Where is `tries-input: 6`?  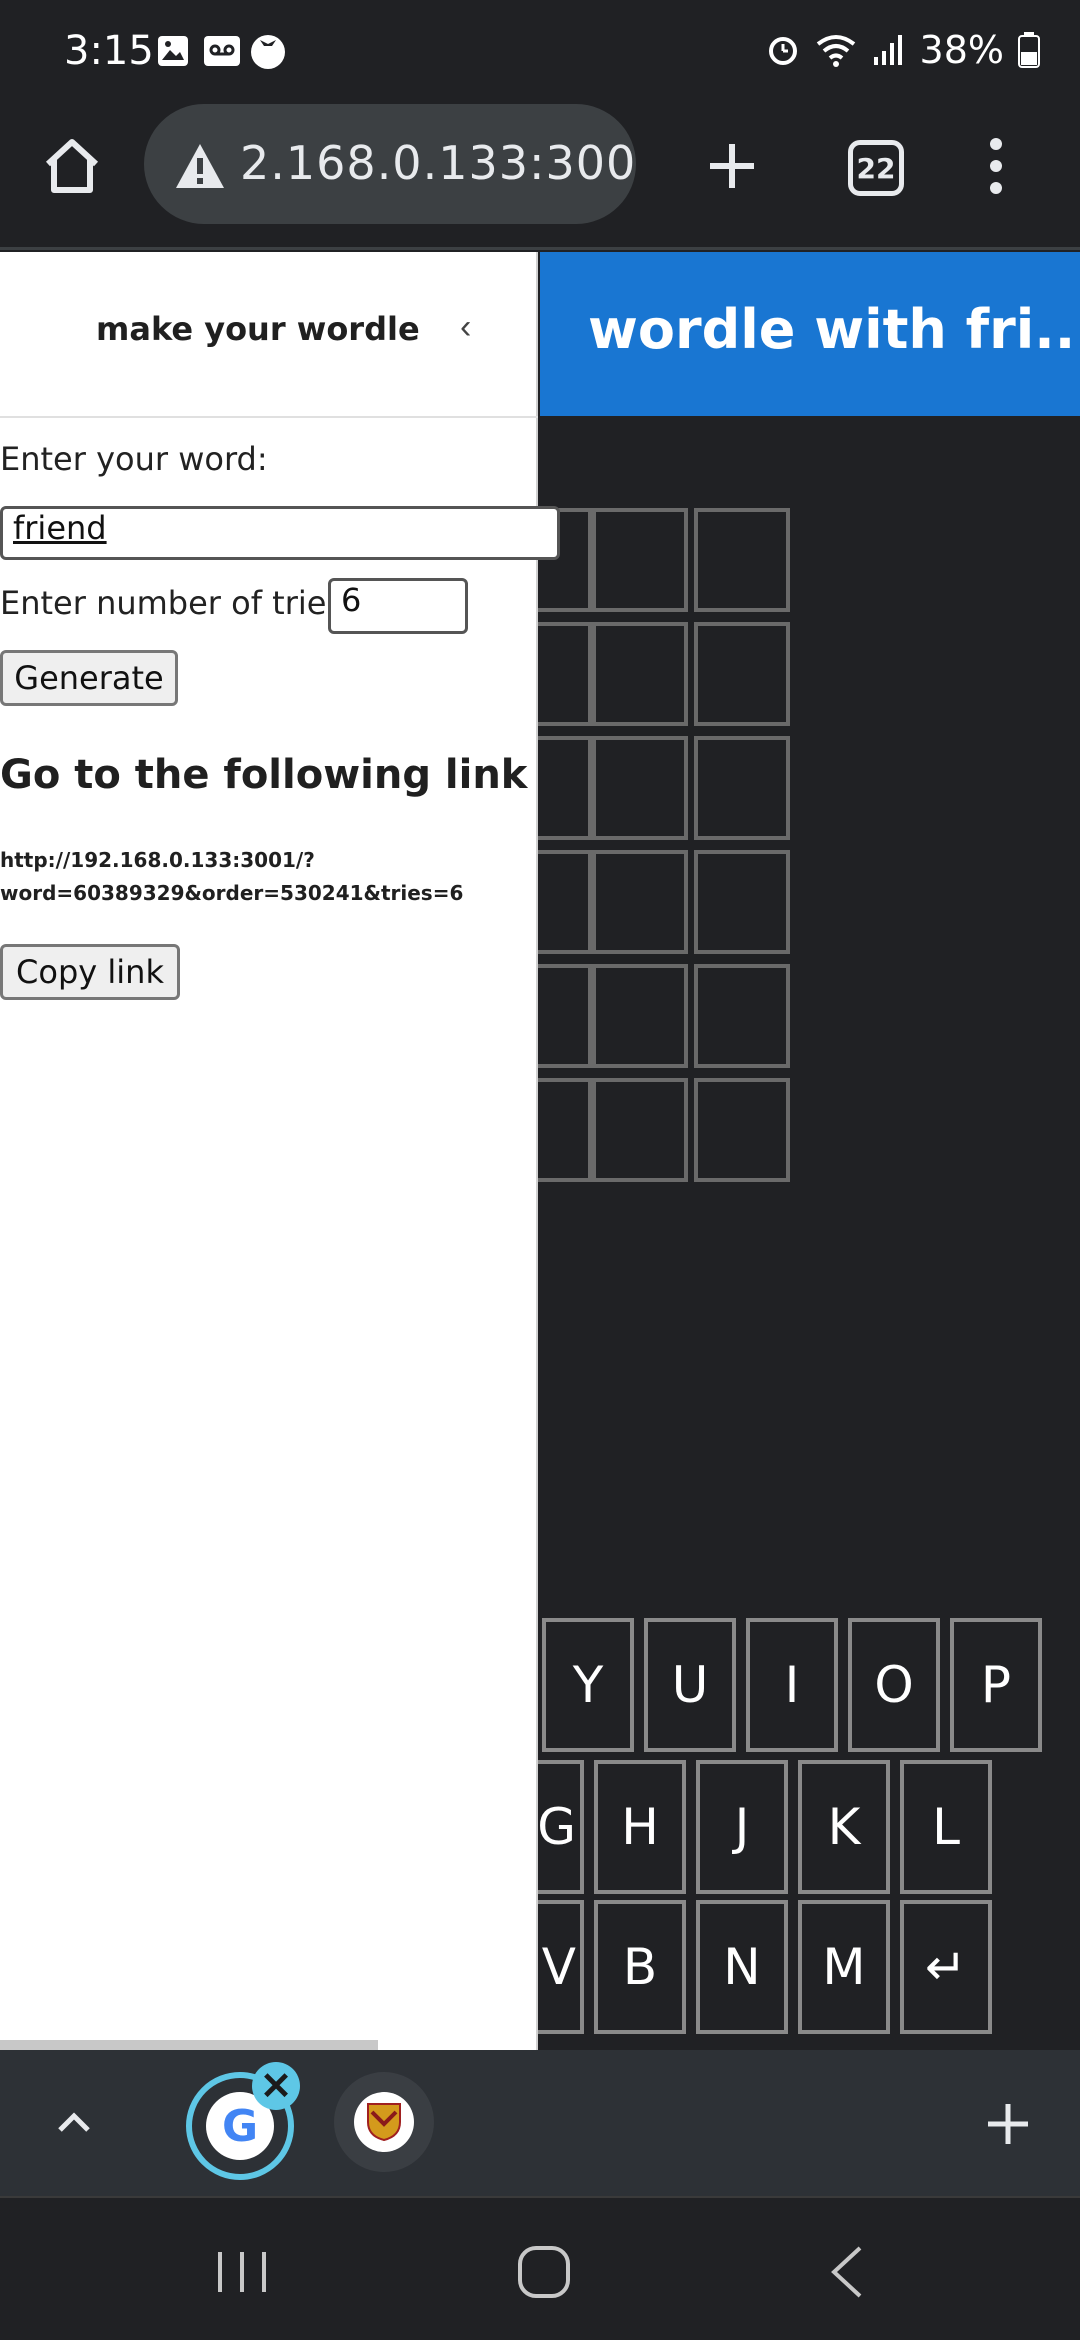 tries-input: 6 is located at coordinates (398, 606).